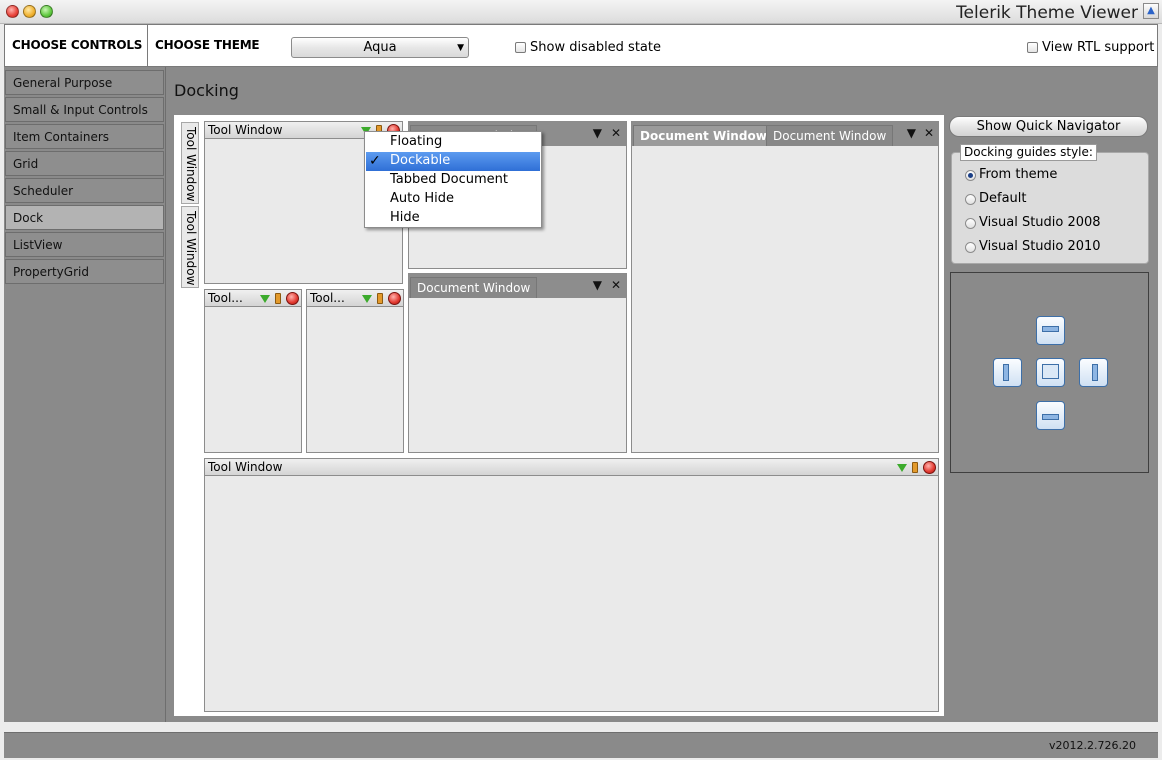 The image size is (1162, 760). Describe the element at coordinates (84, 271) in the screenshot. I see `sidebar-item-propertygrid: PropertyGrid` at that location.